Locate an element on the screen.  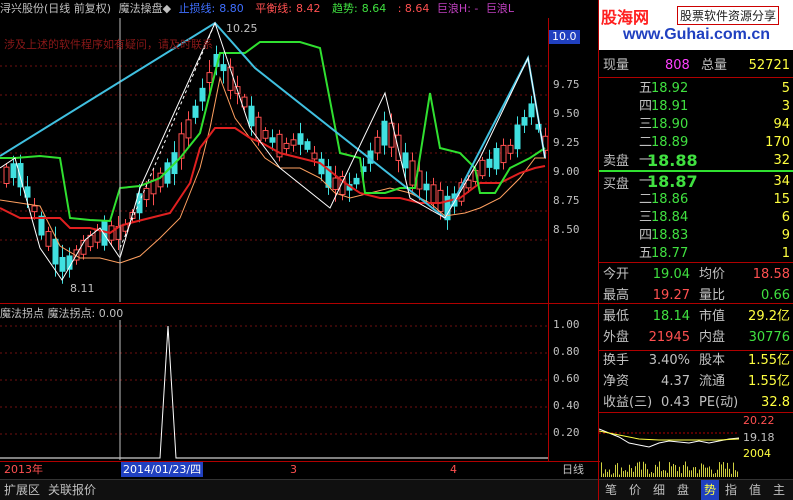
stat-row: 收益(三) 0.43 PE(动) 32.8 is located at coordinates (696, 403).